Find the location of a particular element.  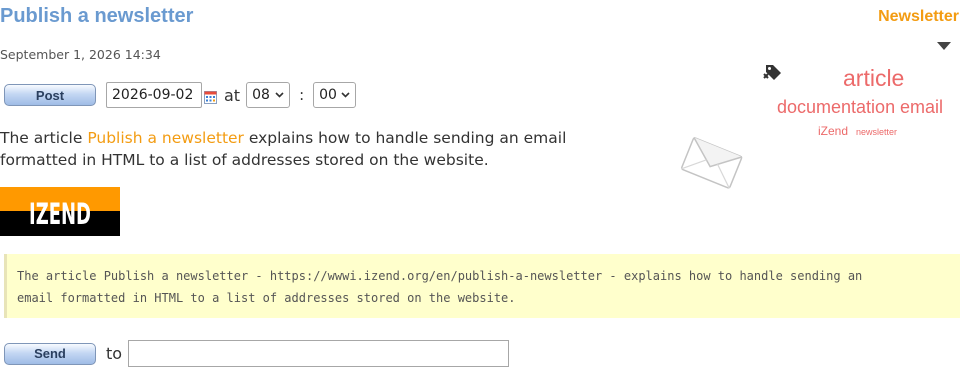

send-form: Send to is located at coordinates (257, 353).